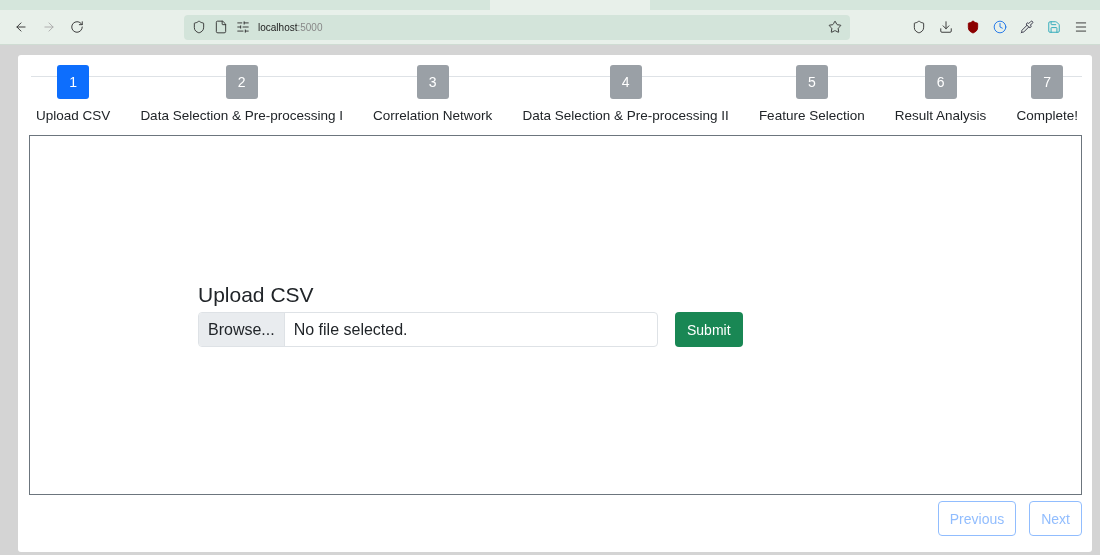  What do you see at coordinates (946, 27) in the screenshot?
I see `download-icon` at bounding box center [946, 27].